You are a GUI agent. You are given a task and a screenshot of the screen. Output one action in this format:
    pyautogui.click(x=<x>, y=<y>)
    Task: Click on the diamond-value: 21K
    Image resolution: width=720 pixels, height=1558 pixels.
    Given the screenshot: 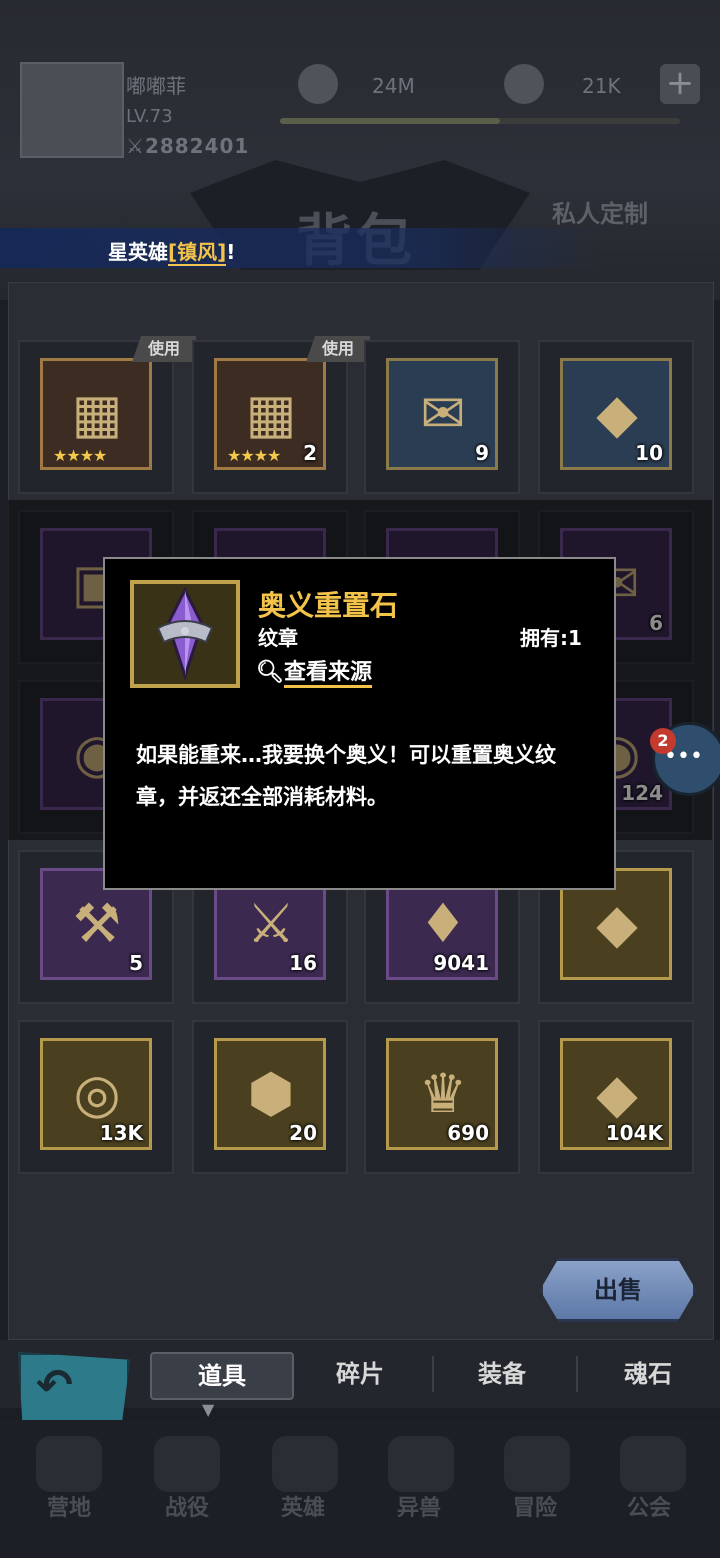 What is the action you would take?
    pyautogui.click(x=601, y=86)
    